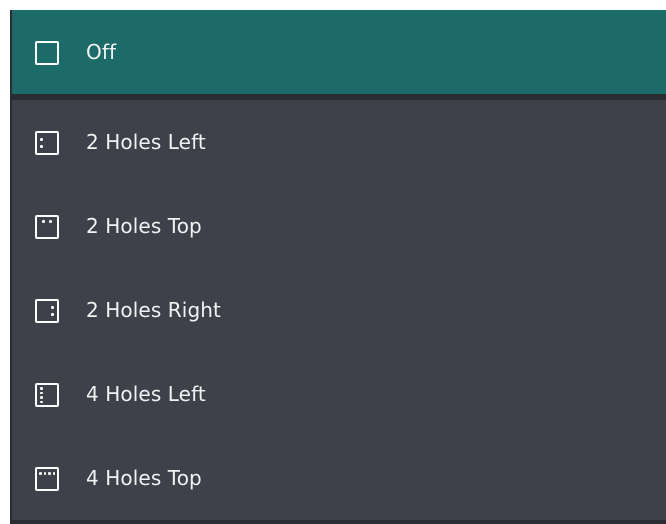  What do you see at coordinates (146, 394) in the screenshot?
I see `option-label: 4 Holes Left` at bounding box center [146, 394].